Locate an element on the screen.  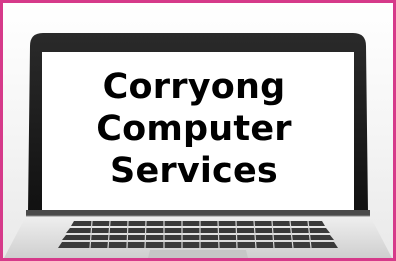
trackpad is located at coordinates (198, 254).